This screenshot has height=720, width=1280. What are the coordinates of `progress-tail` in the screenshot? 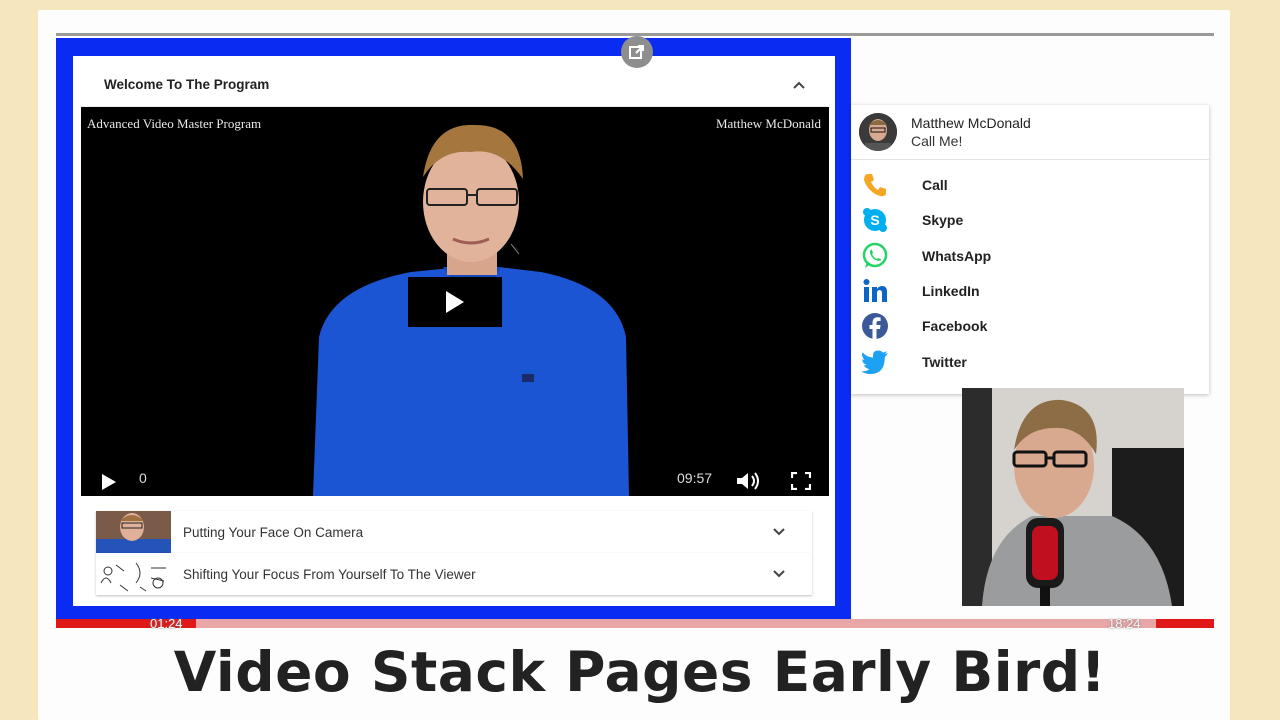 It's located at (1185, 623).